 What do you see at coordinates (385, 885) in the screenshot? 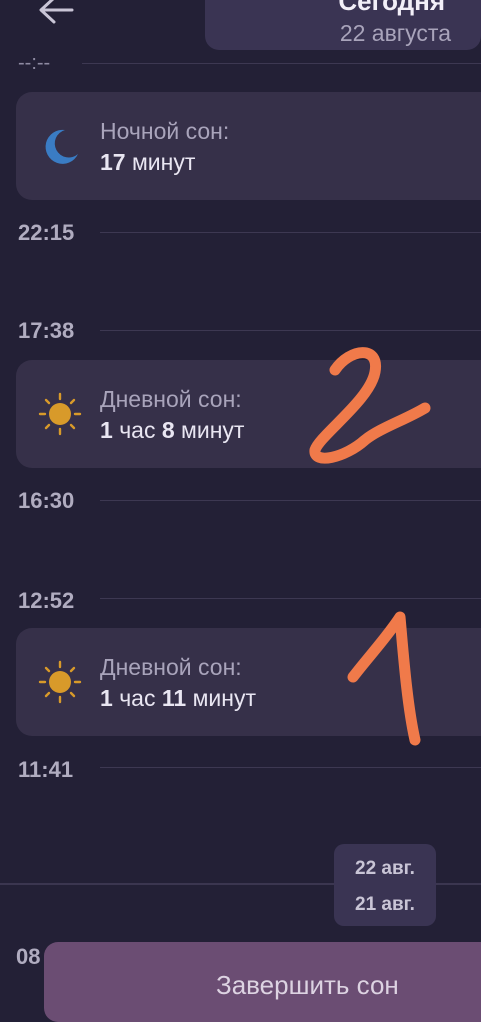
I see `day-separator-chip: 22 авг. 21 авг.` at bounding box center [385, 885].